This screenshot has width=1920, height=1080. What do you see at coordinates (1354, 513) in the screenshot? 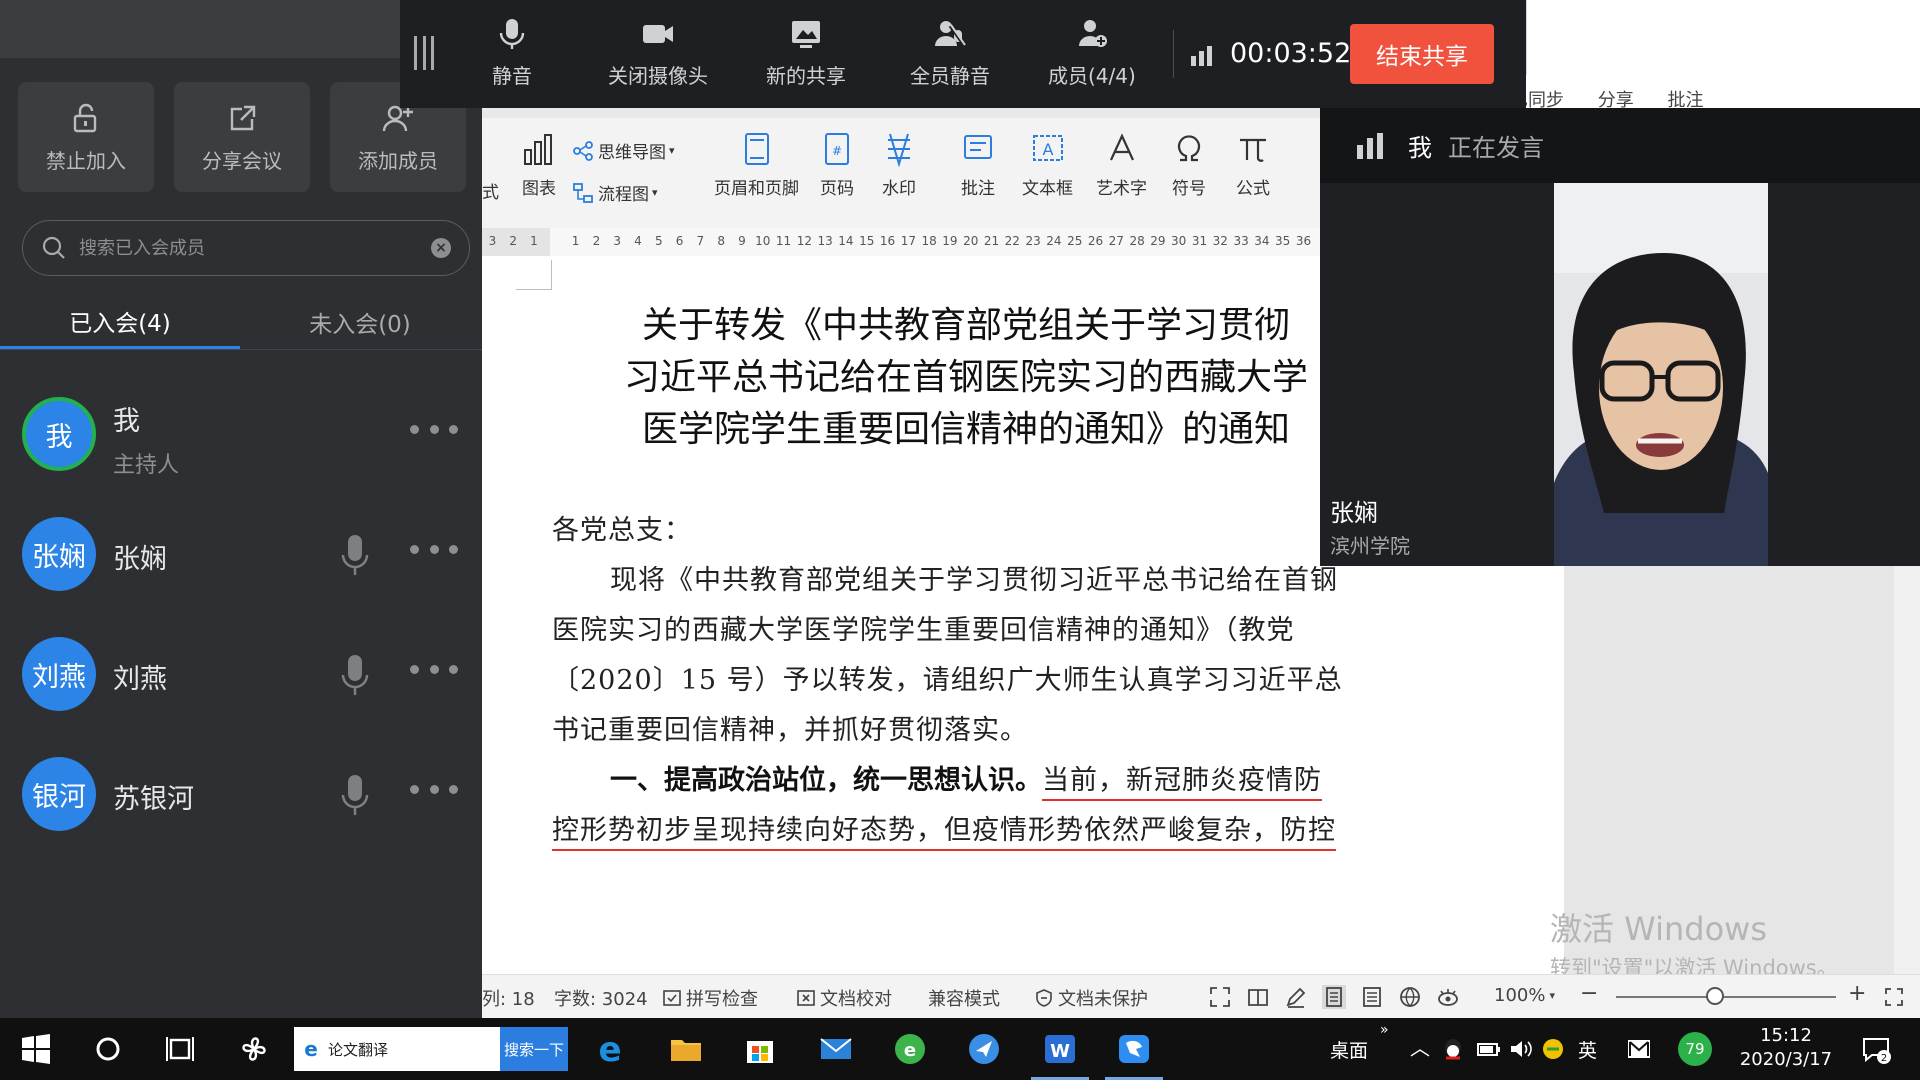
I see `participant-name: 张娴` at bounding box center [1354, 513].